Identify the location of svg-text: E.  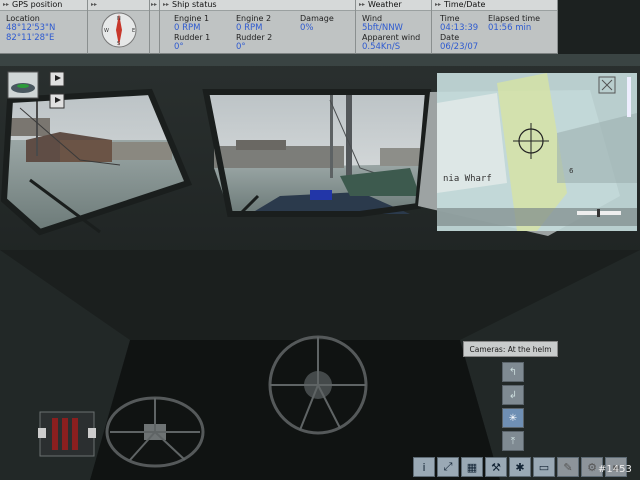
(133, 31).